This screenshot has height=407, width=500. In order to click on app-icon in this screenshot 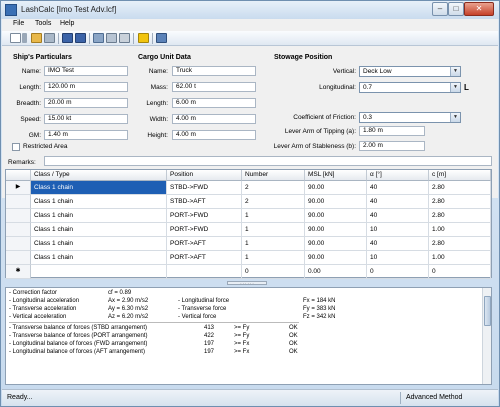, I will do `click(11, 10)`.